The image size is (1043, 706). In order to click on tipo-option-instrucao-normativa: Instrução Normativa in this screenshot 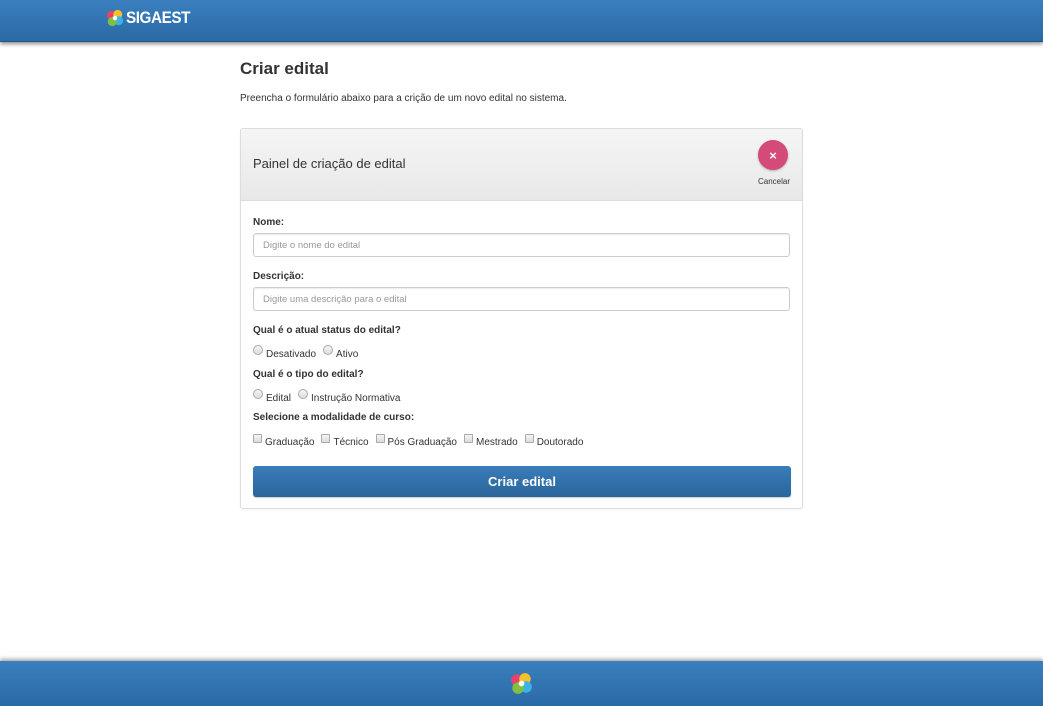, I will do `click(349, 396)`.